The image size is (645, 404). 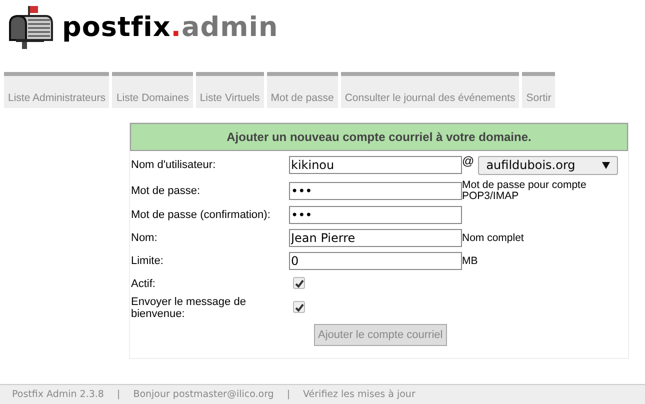 I want to click on nav-tab: Sortir, so click(x=539, y=90).